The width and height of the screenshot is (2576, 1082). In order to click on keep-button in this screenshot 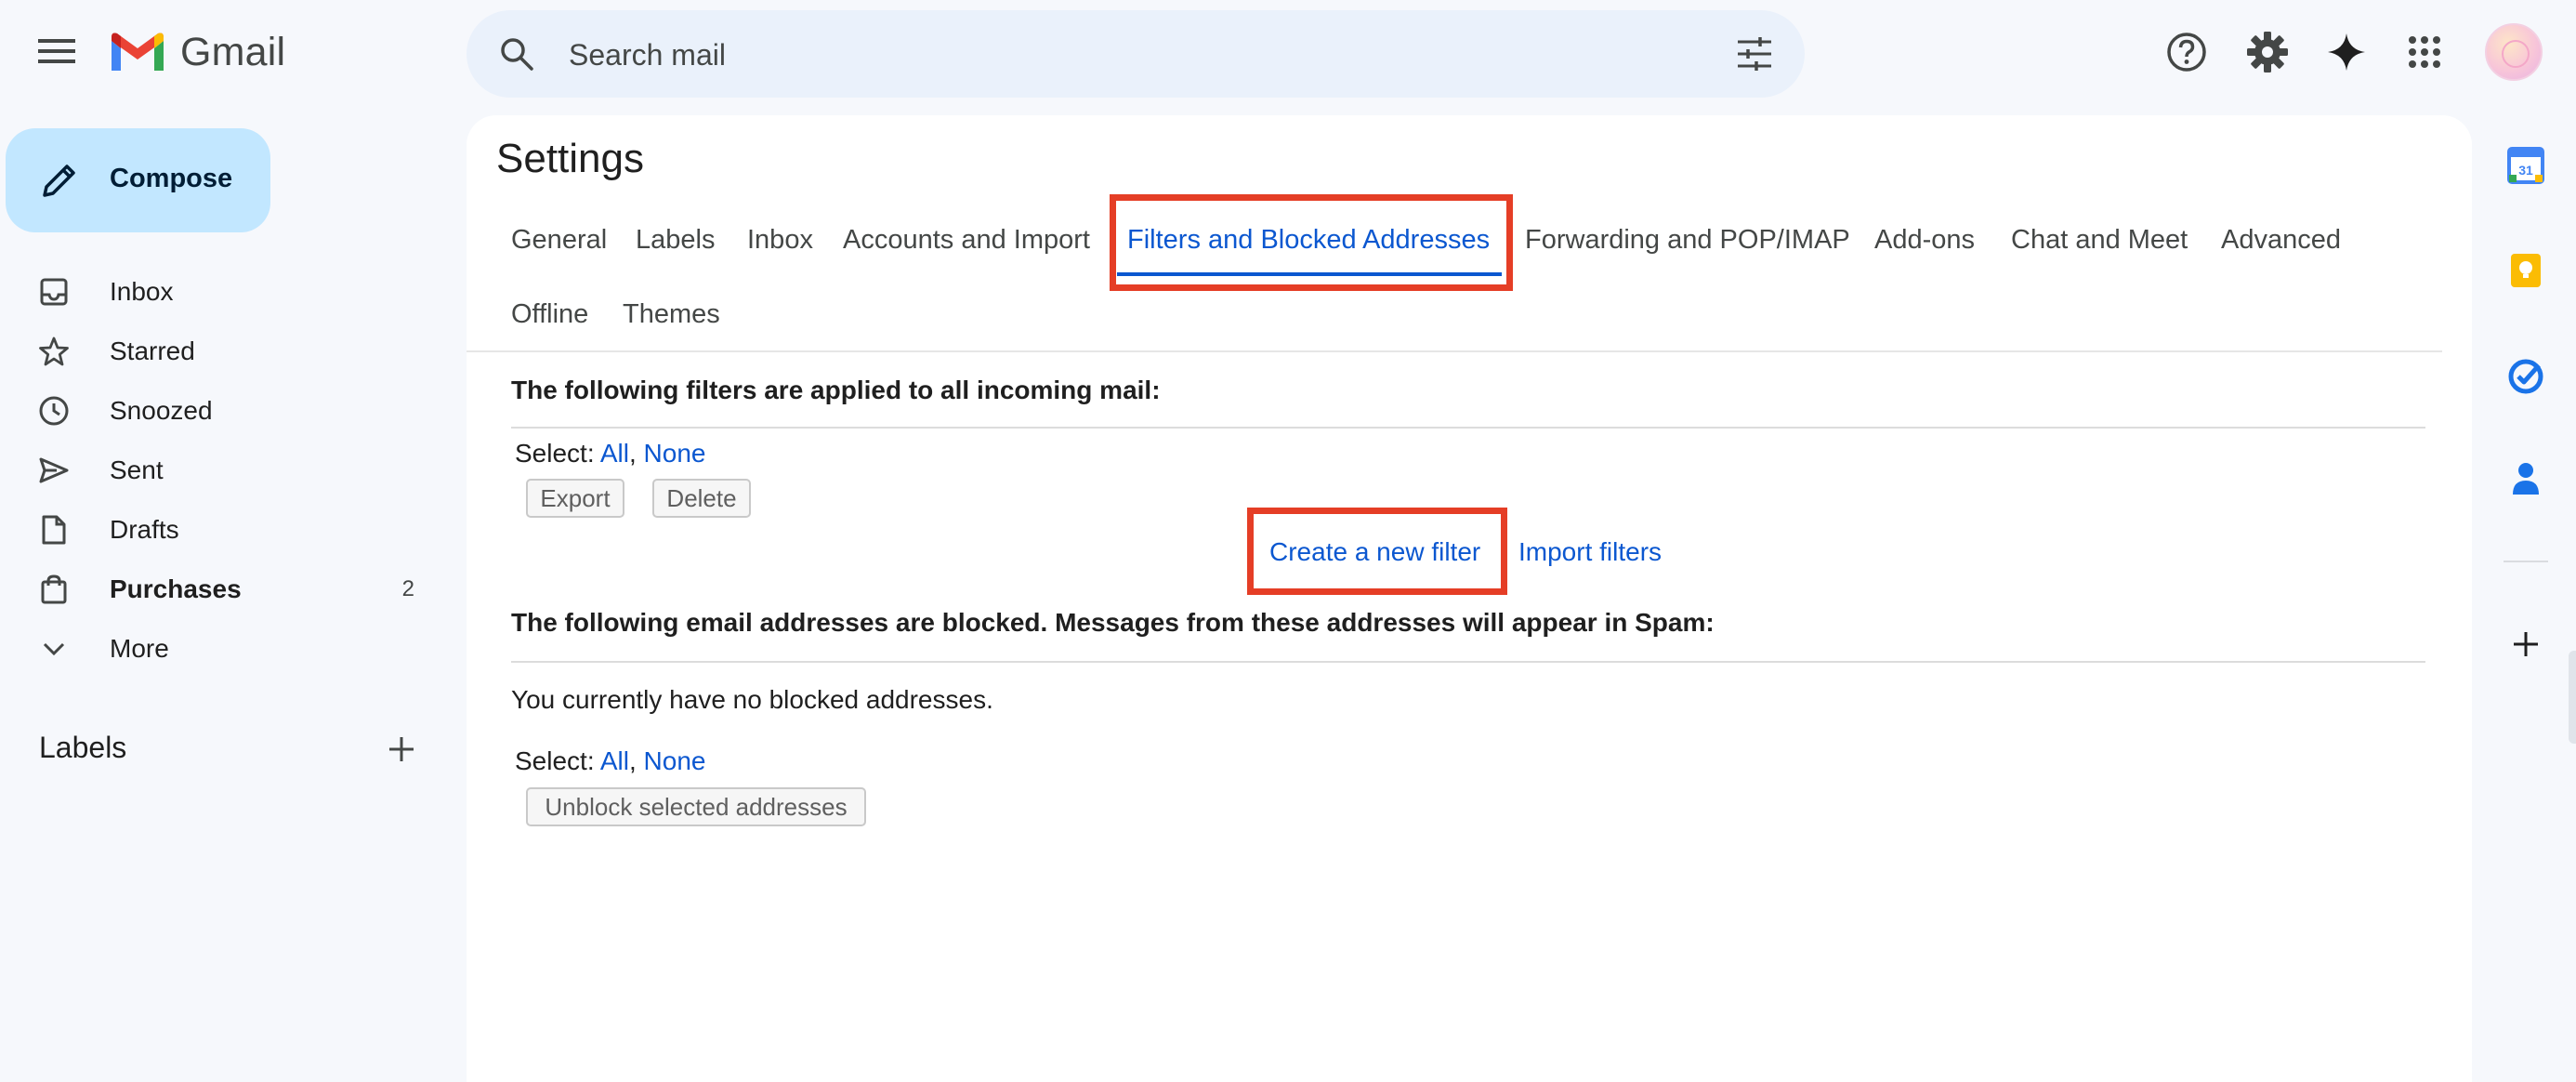, I will do `click(2526, 270)`.